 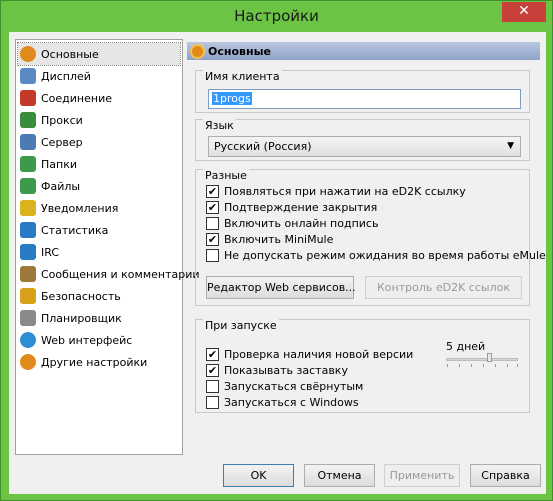 I want to click on nav-item-files: Файлы, so click(x=99, y=186).